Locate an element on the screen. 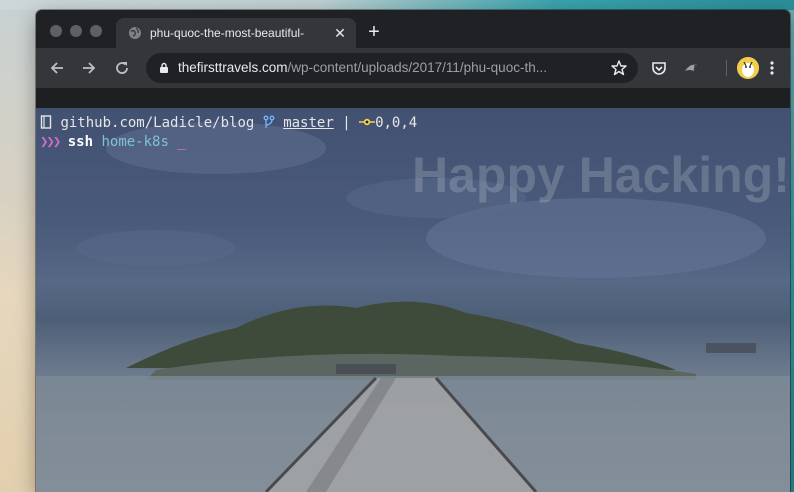  terminal-cursor: _ is located at coordinates (181, 142).